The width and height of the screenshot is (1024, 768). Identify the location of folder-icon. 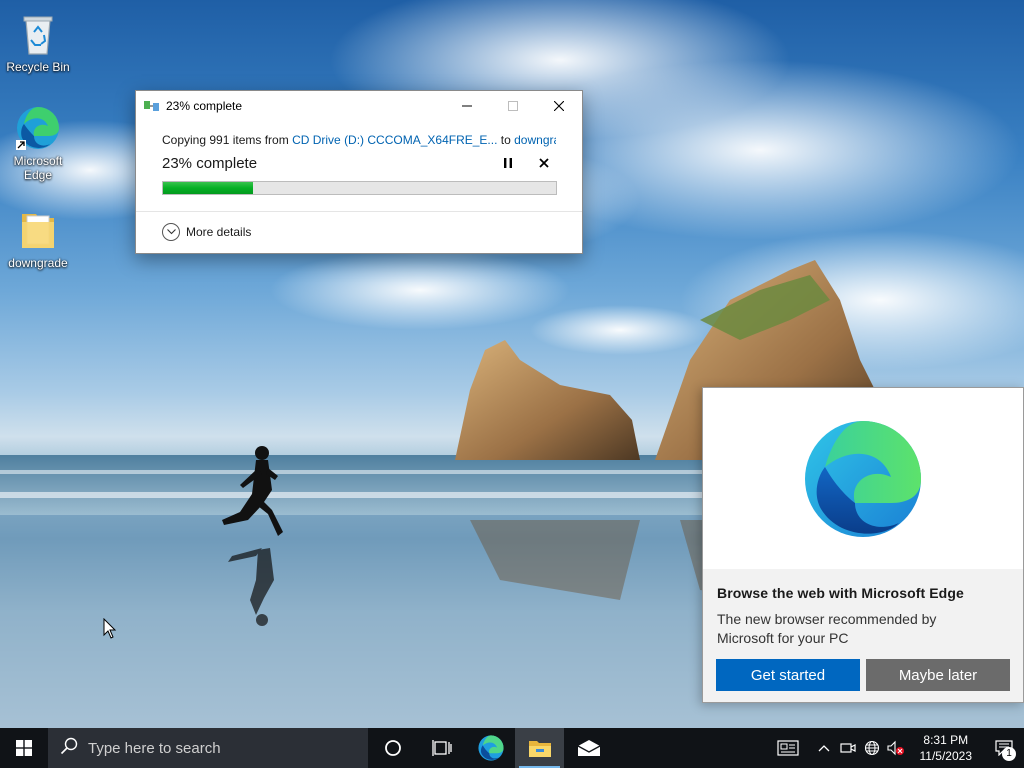
(38, 230).